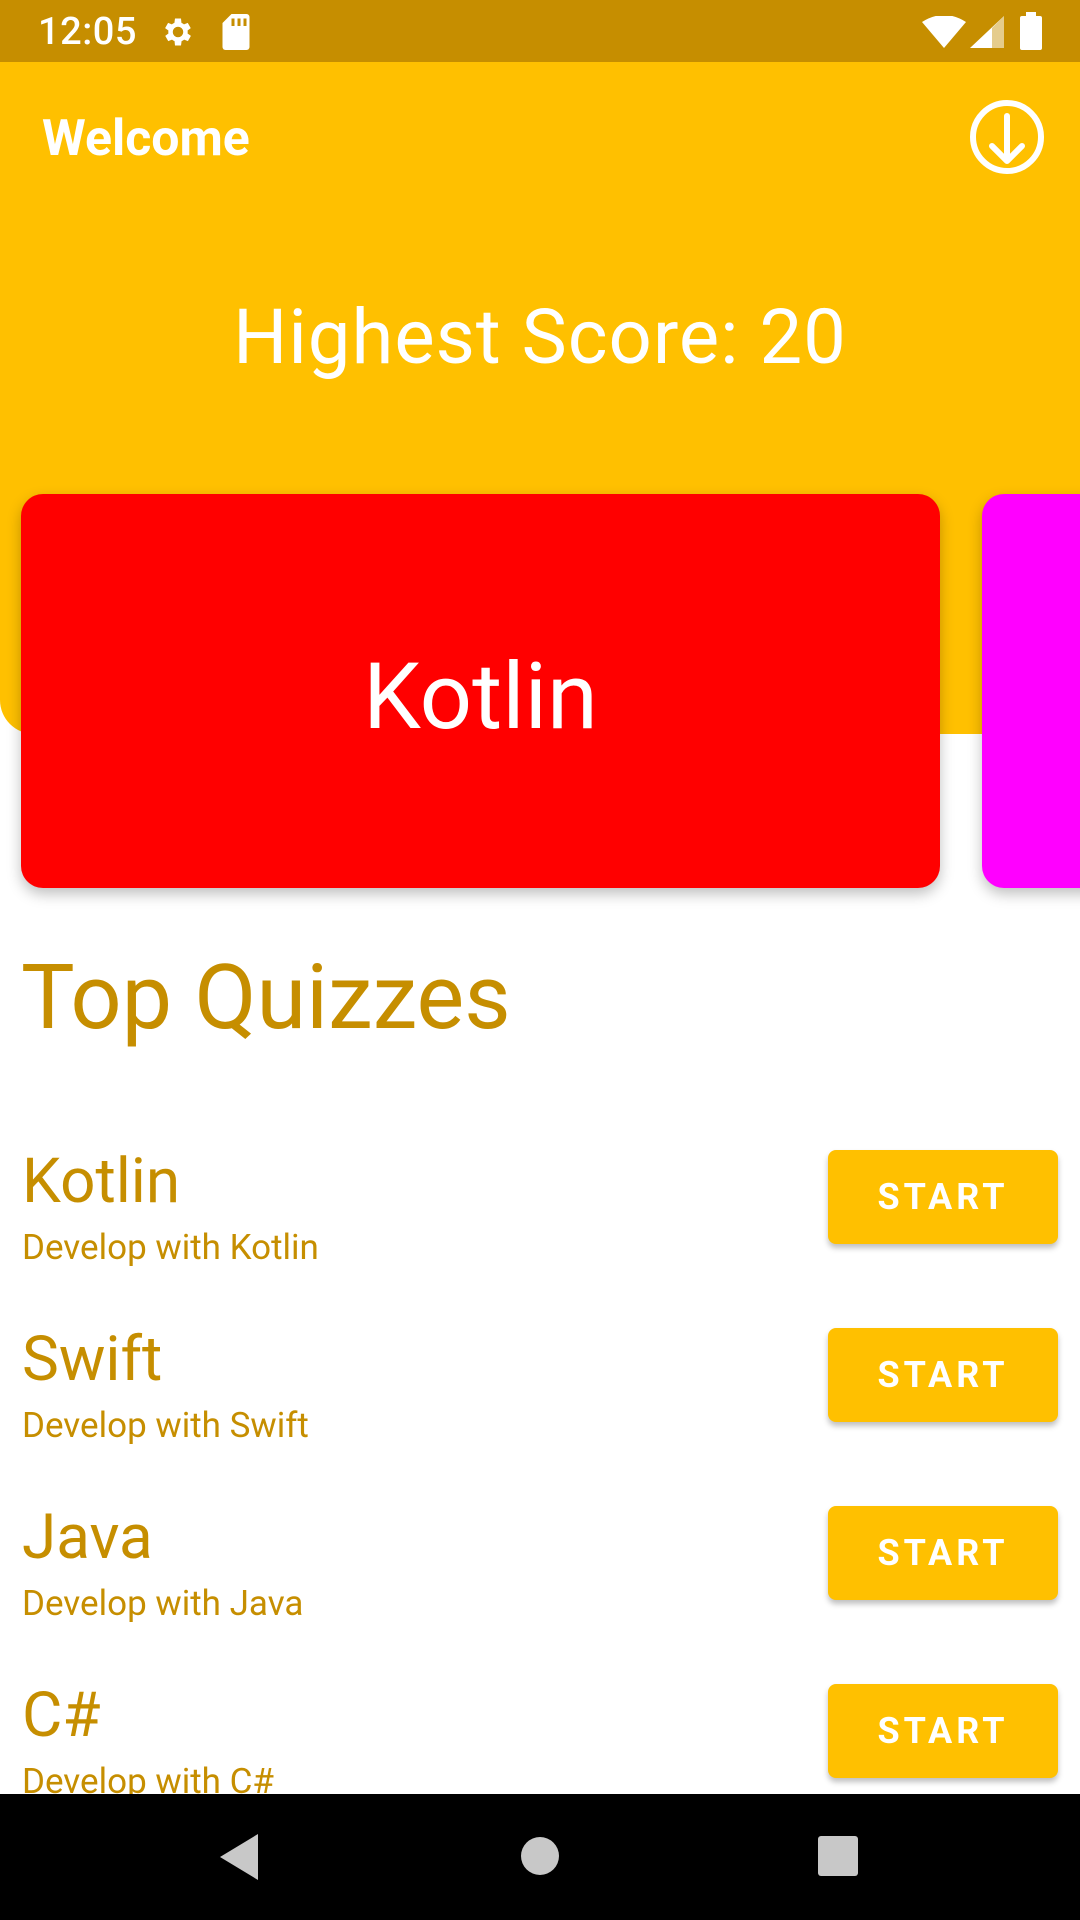 This screenshot has width=1080, height=1920. I want to click on quiz-name: Swift, so click(92, 1359).